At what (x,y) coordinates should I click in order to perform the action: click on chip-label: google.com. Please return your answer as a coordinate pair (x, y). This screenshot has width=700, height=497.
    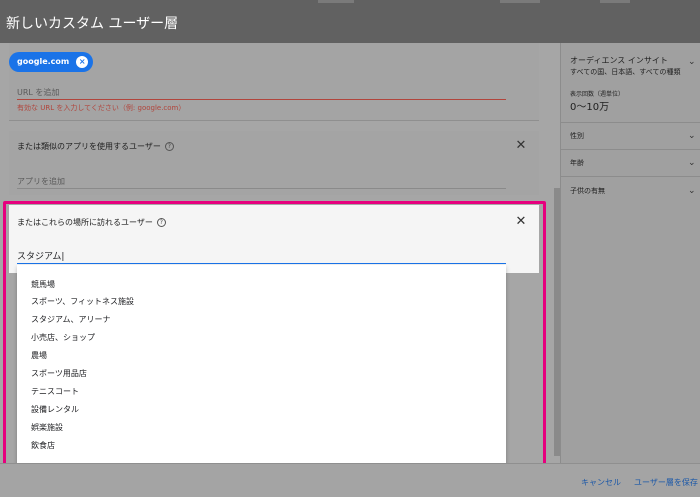
    Looking at the image, I should click on (43, 61).